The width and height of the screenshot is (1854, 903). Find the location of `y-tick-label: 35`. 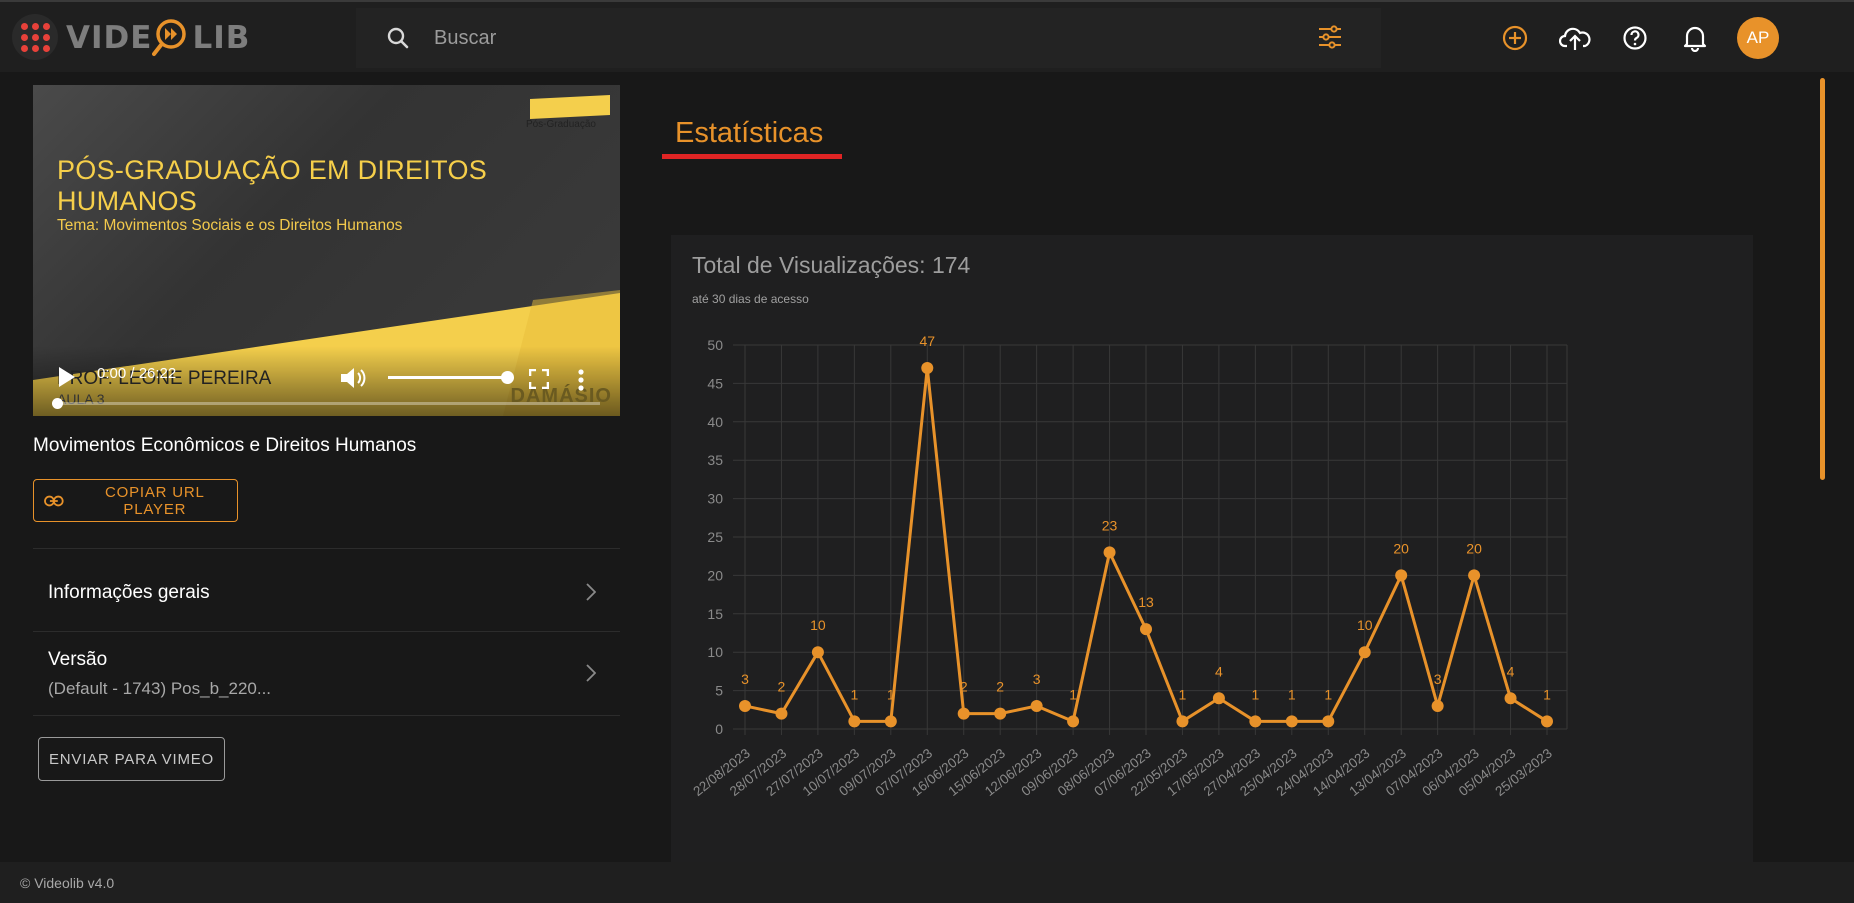

y-tick-label: 35 is located at coordinates (715, 460).